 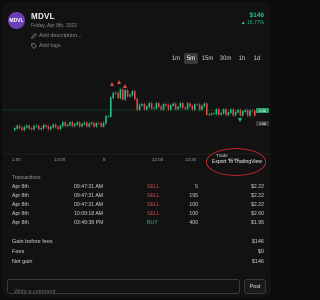 I want to click on x-tick: 13:30, so click(x=191, y=159).